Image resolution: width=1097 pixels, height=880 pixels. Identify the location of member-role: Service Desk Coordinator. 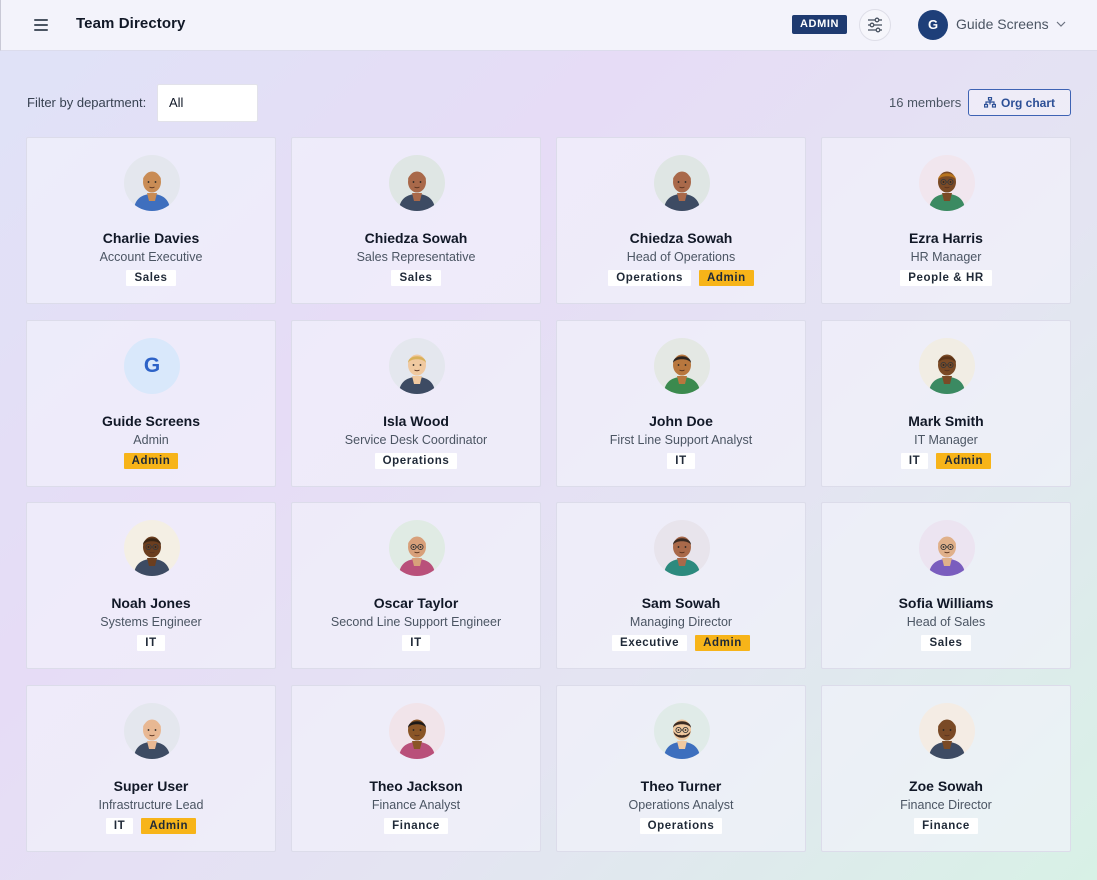
(416, 439).